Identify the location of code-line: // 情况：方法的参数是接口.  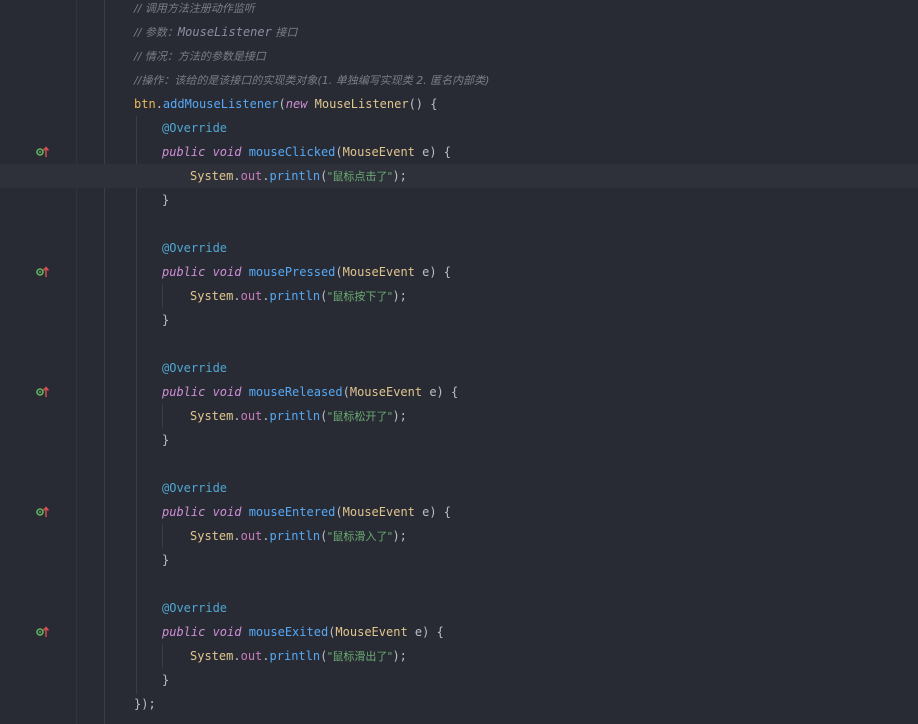
(459, 56).